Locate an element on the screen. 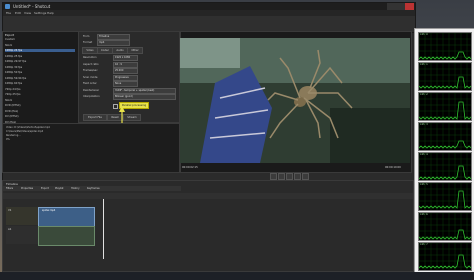 The height and width of the screenshot is (280, 474). preset-item: DVD (NTSC) is located at coordinates (40, 105).